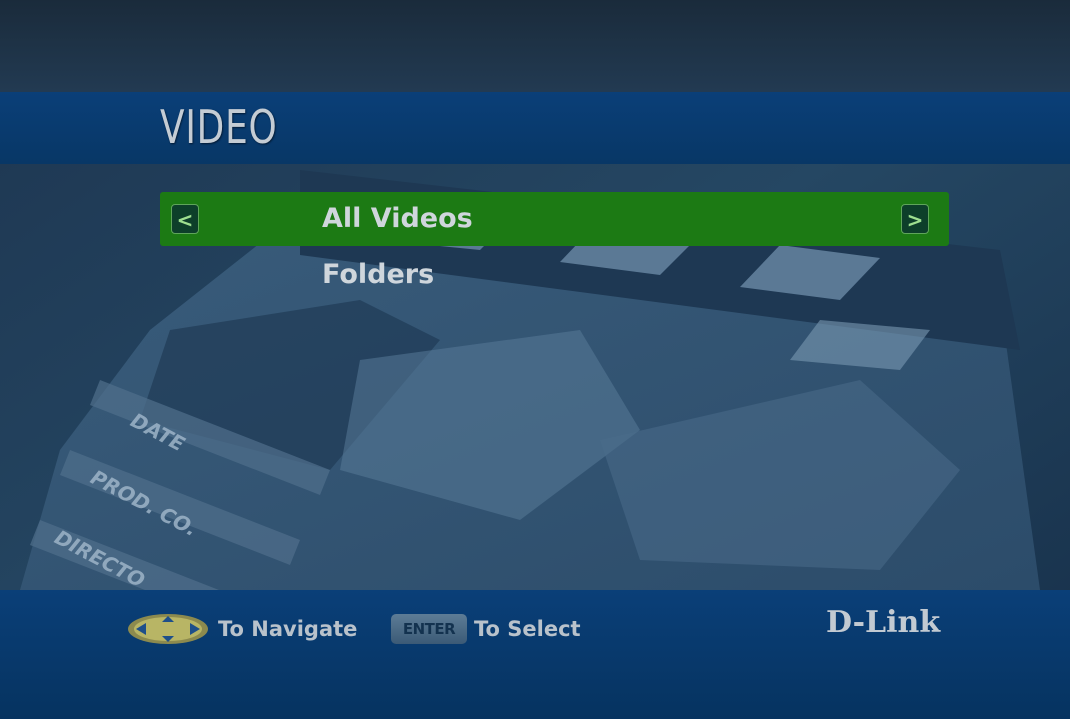  What do you see at coordinates (527, 629) in the screenshot?
I see `select-hint: To Select` at bounding box center [527, 629].